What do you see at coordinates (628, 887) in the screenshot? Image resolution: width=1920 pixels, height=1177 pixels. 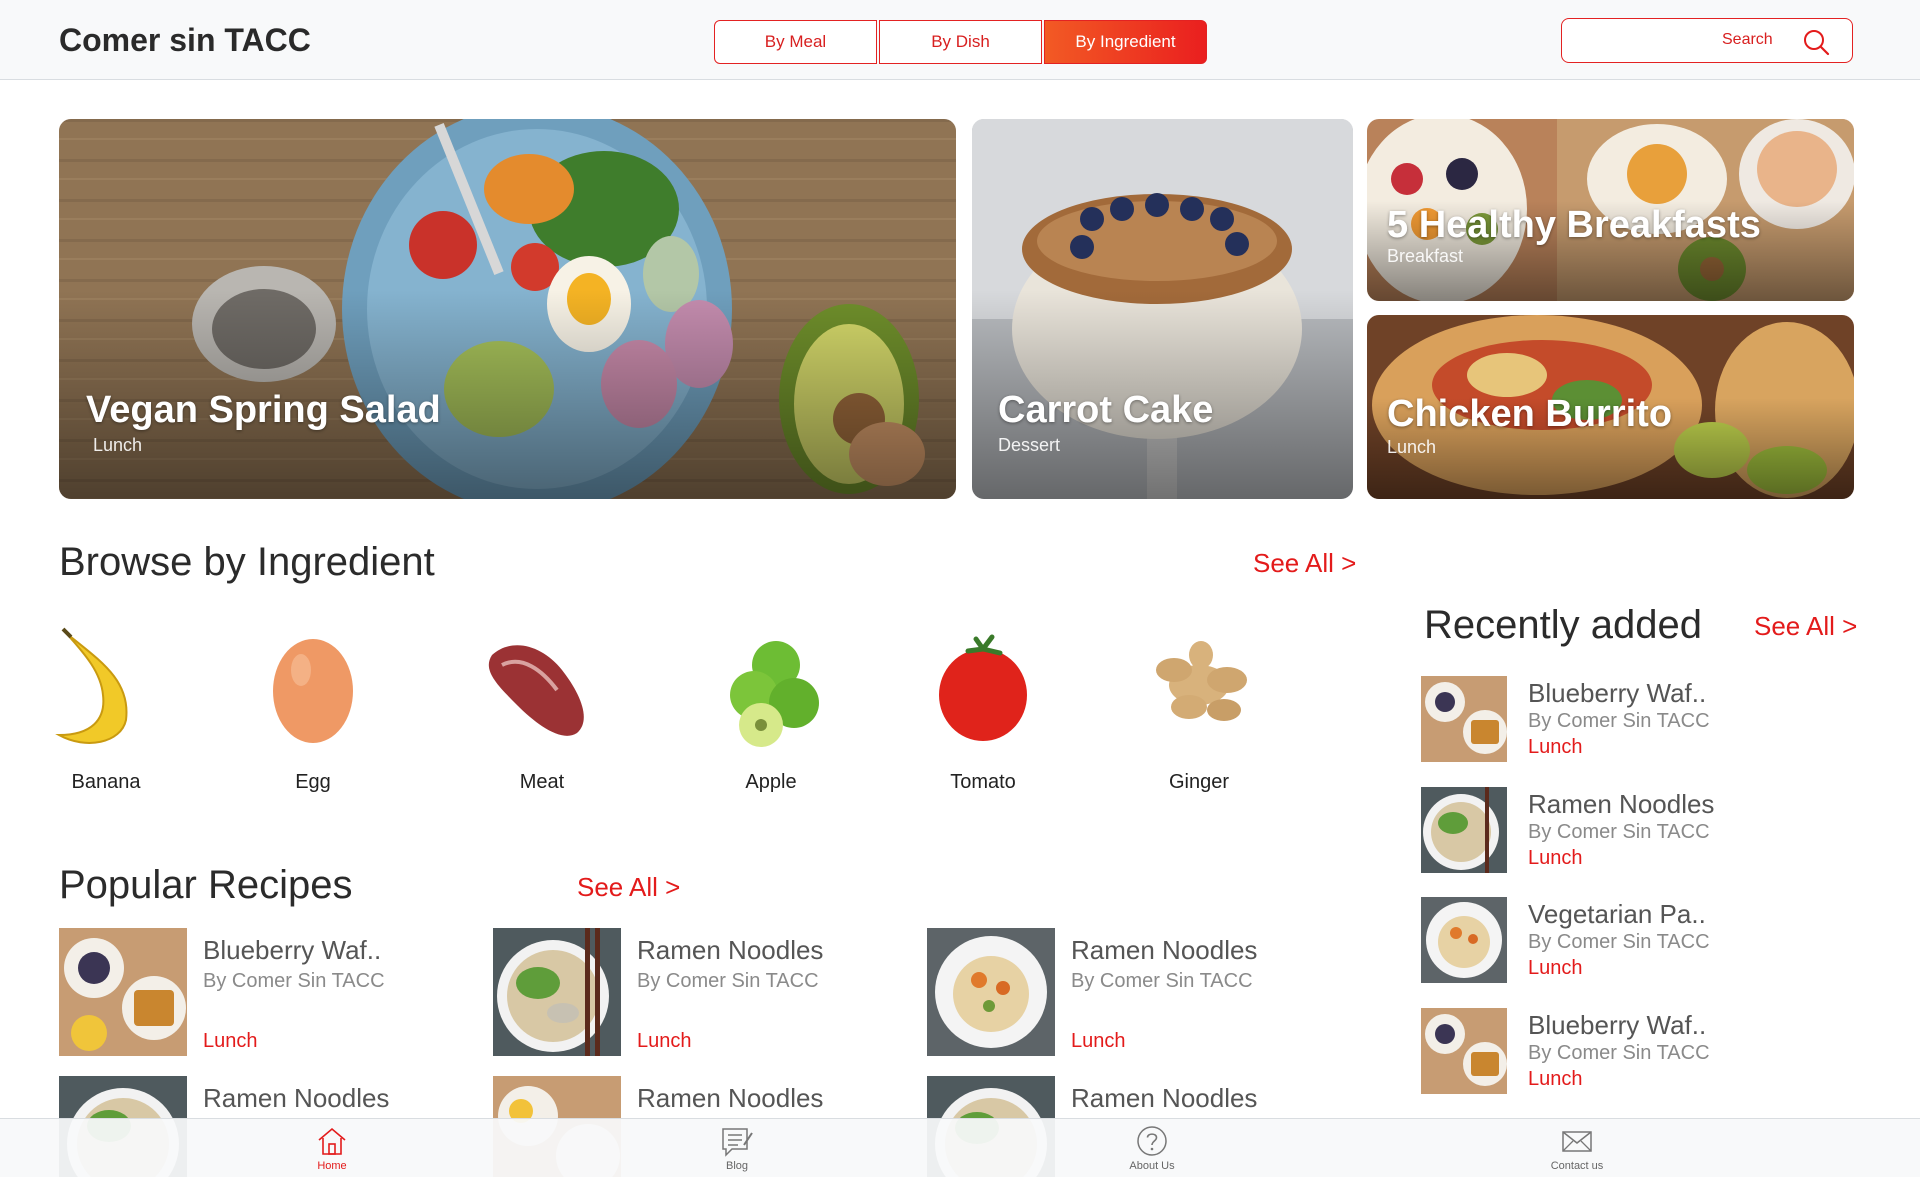 I see `popular-see-all-link: See All >` at bounding box center [628, 887].